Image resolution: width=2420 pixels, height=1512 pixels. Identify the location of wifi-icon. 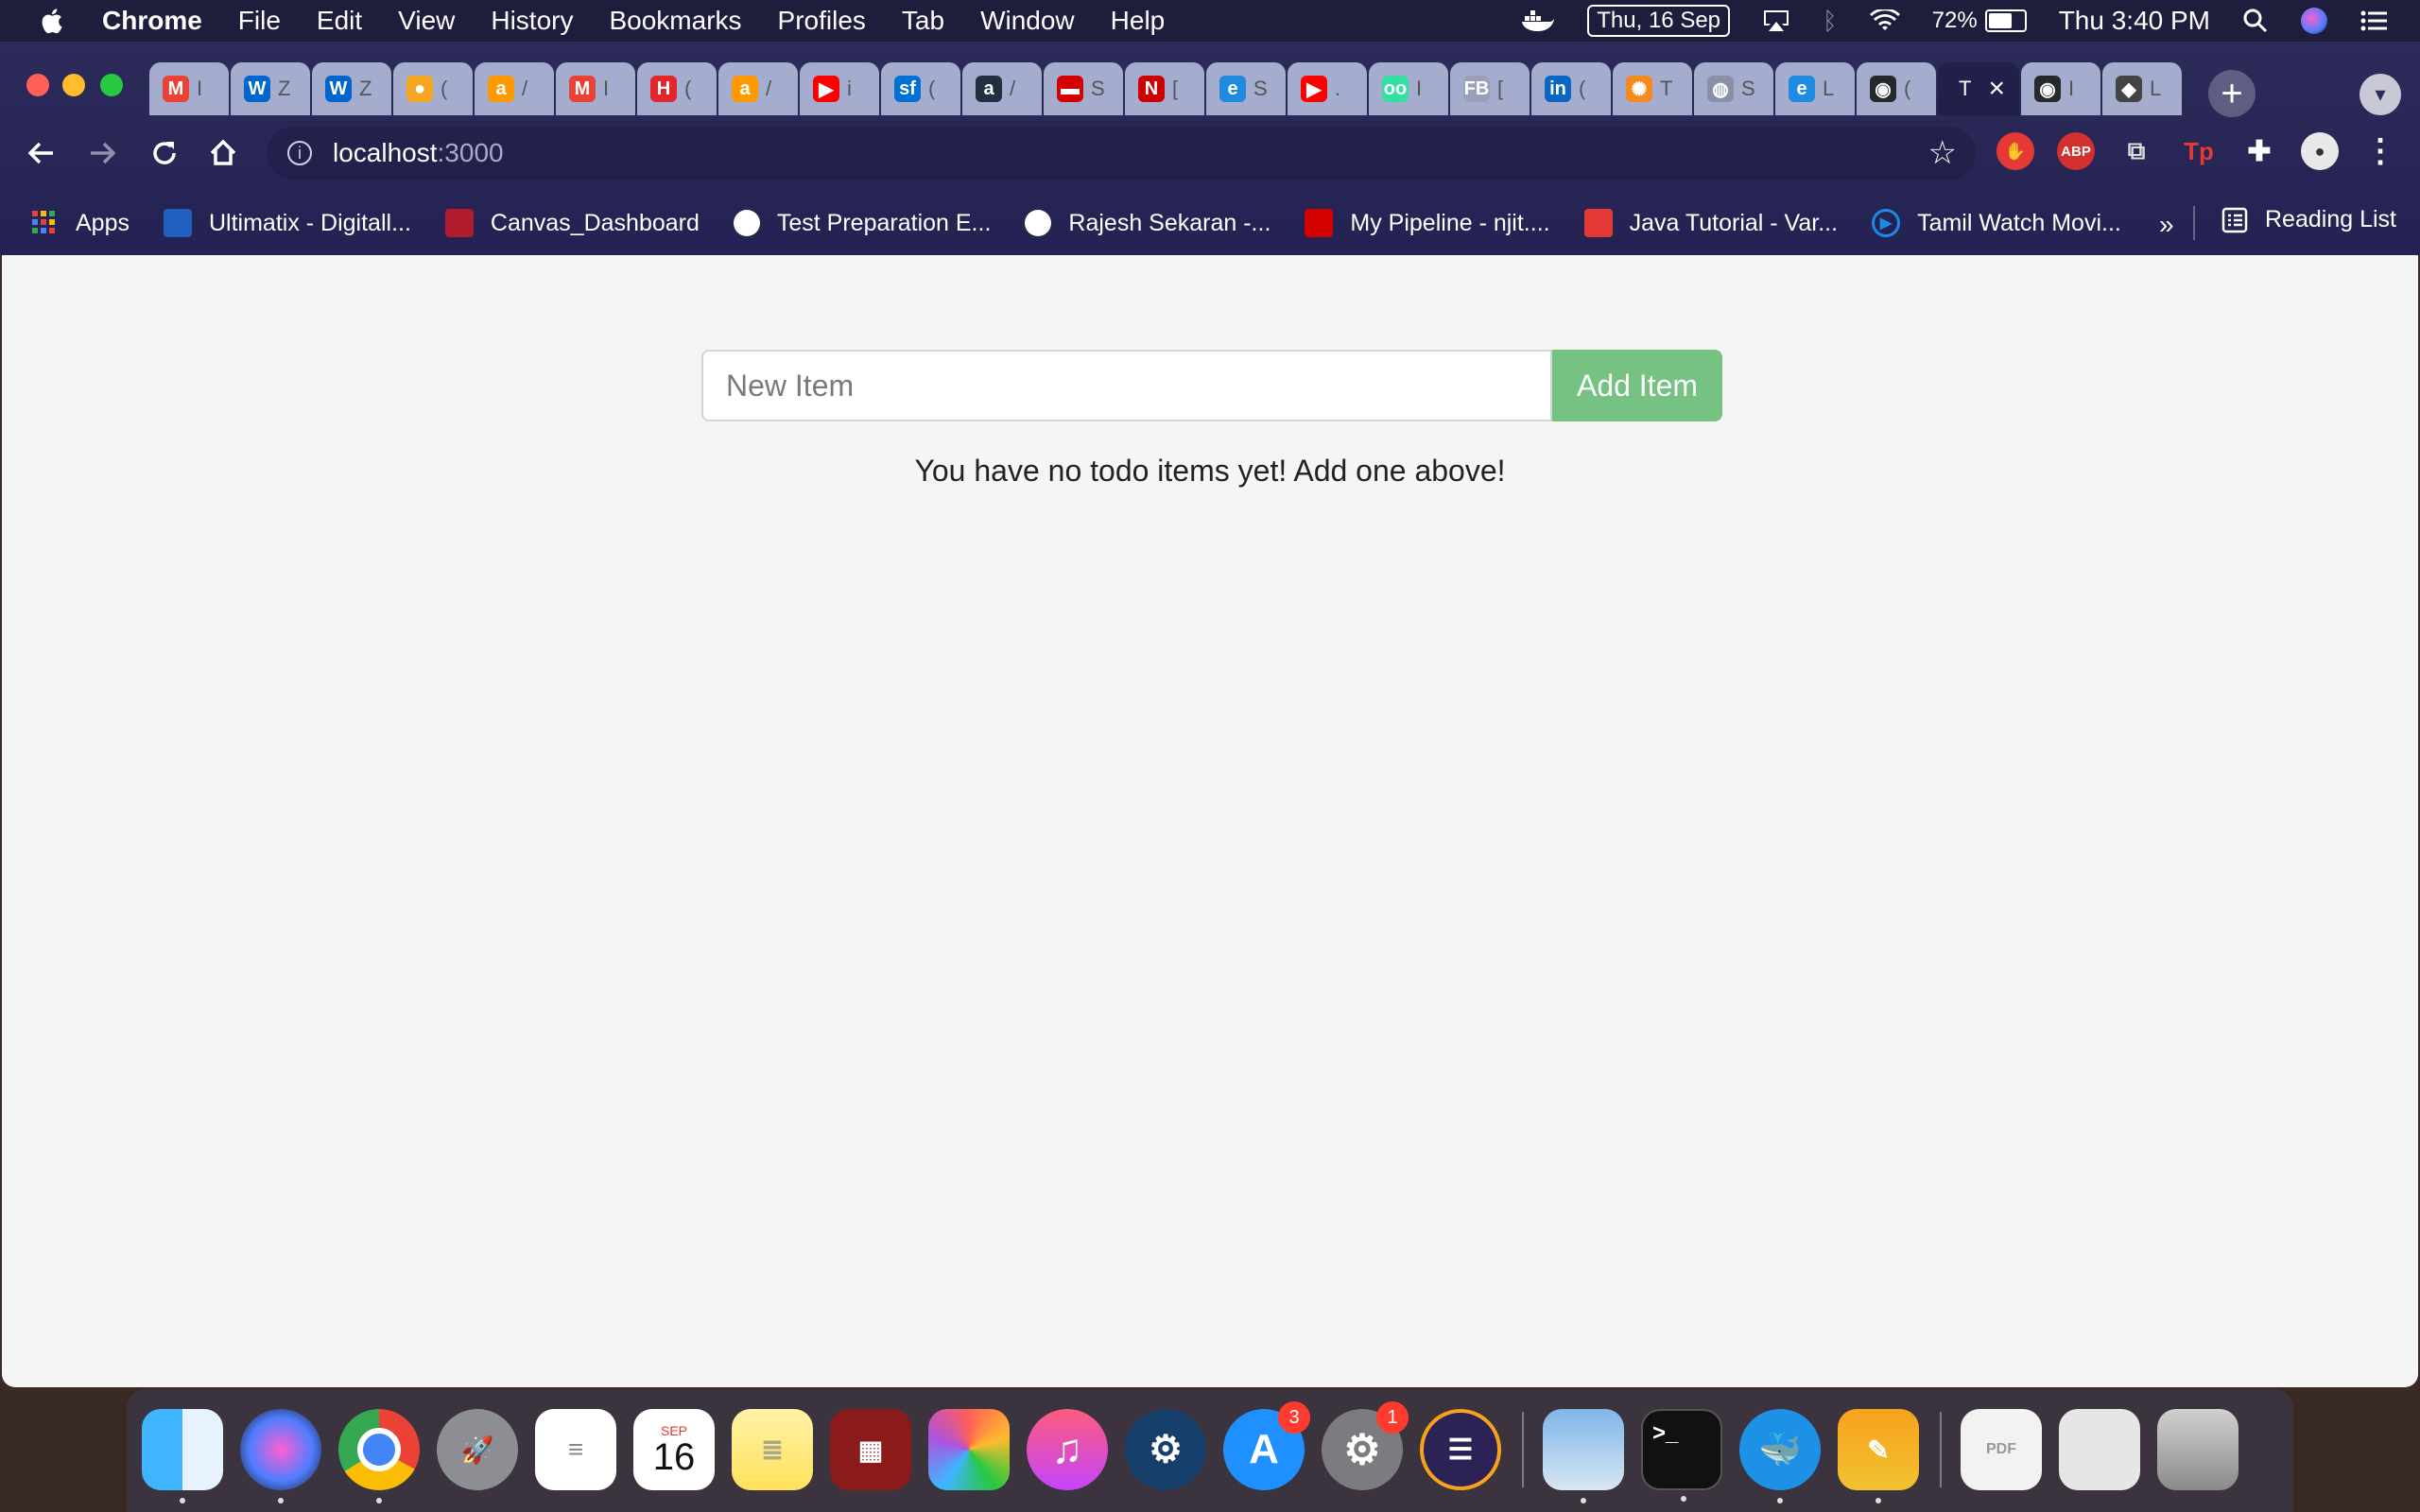
(1885, 20).